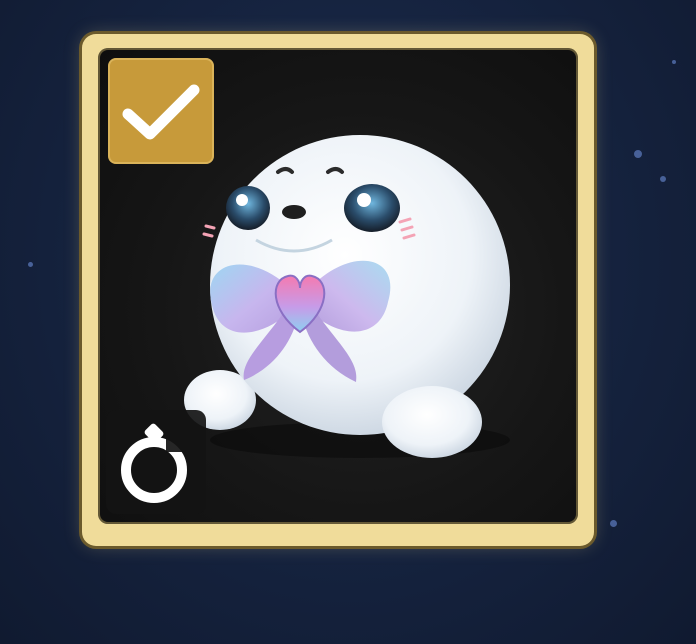 Image resolution: width=696 pixels, height=644 pixels. I want to click on timer-icon, so click(154, 463).